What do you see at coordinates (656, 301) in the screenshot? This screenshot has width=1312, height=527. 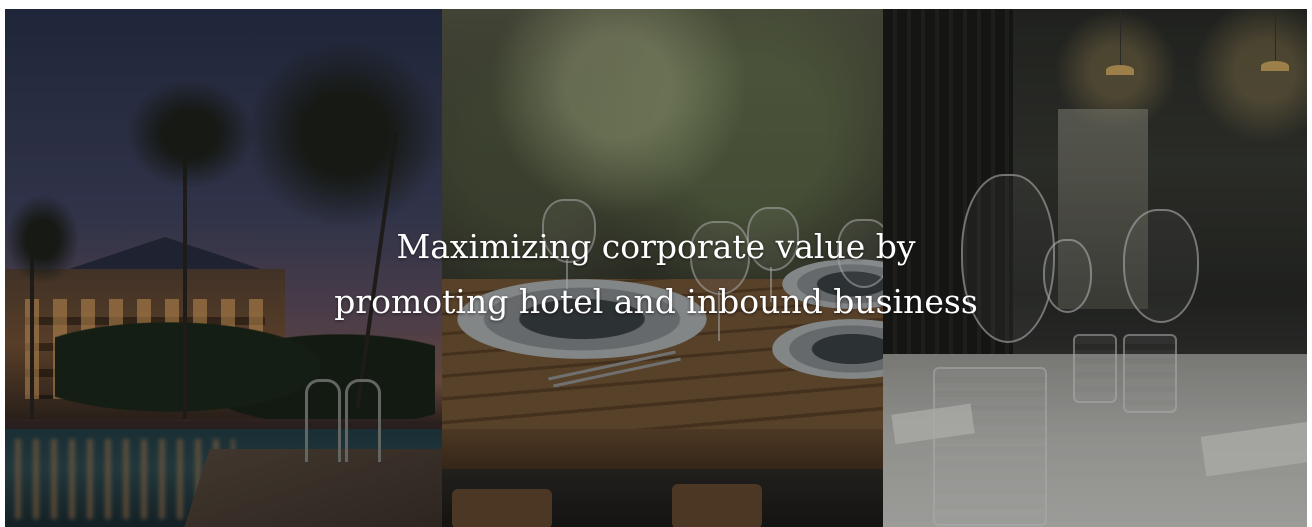 I see `headline-line-2: promoting hotel and inbound business` at bounding box center [656, 301].